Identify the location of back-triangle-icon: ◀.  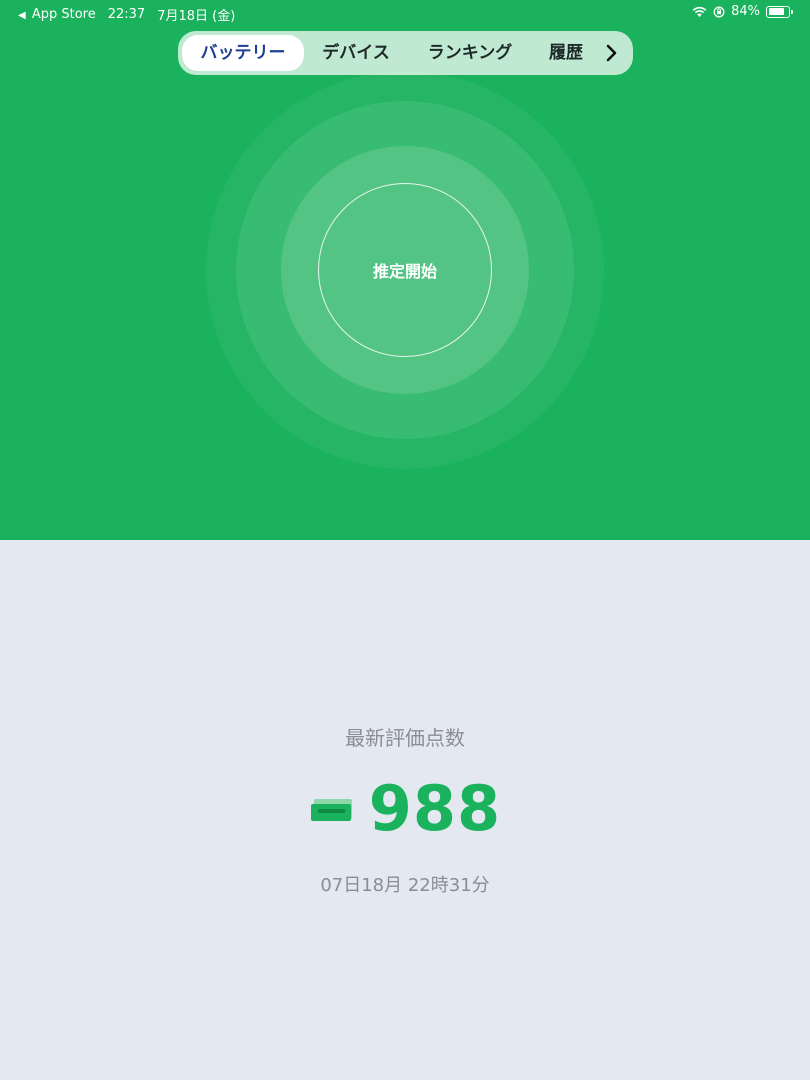
(22, 15).